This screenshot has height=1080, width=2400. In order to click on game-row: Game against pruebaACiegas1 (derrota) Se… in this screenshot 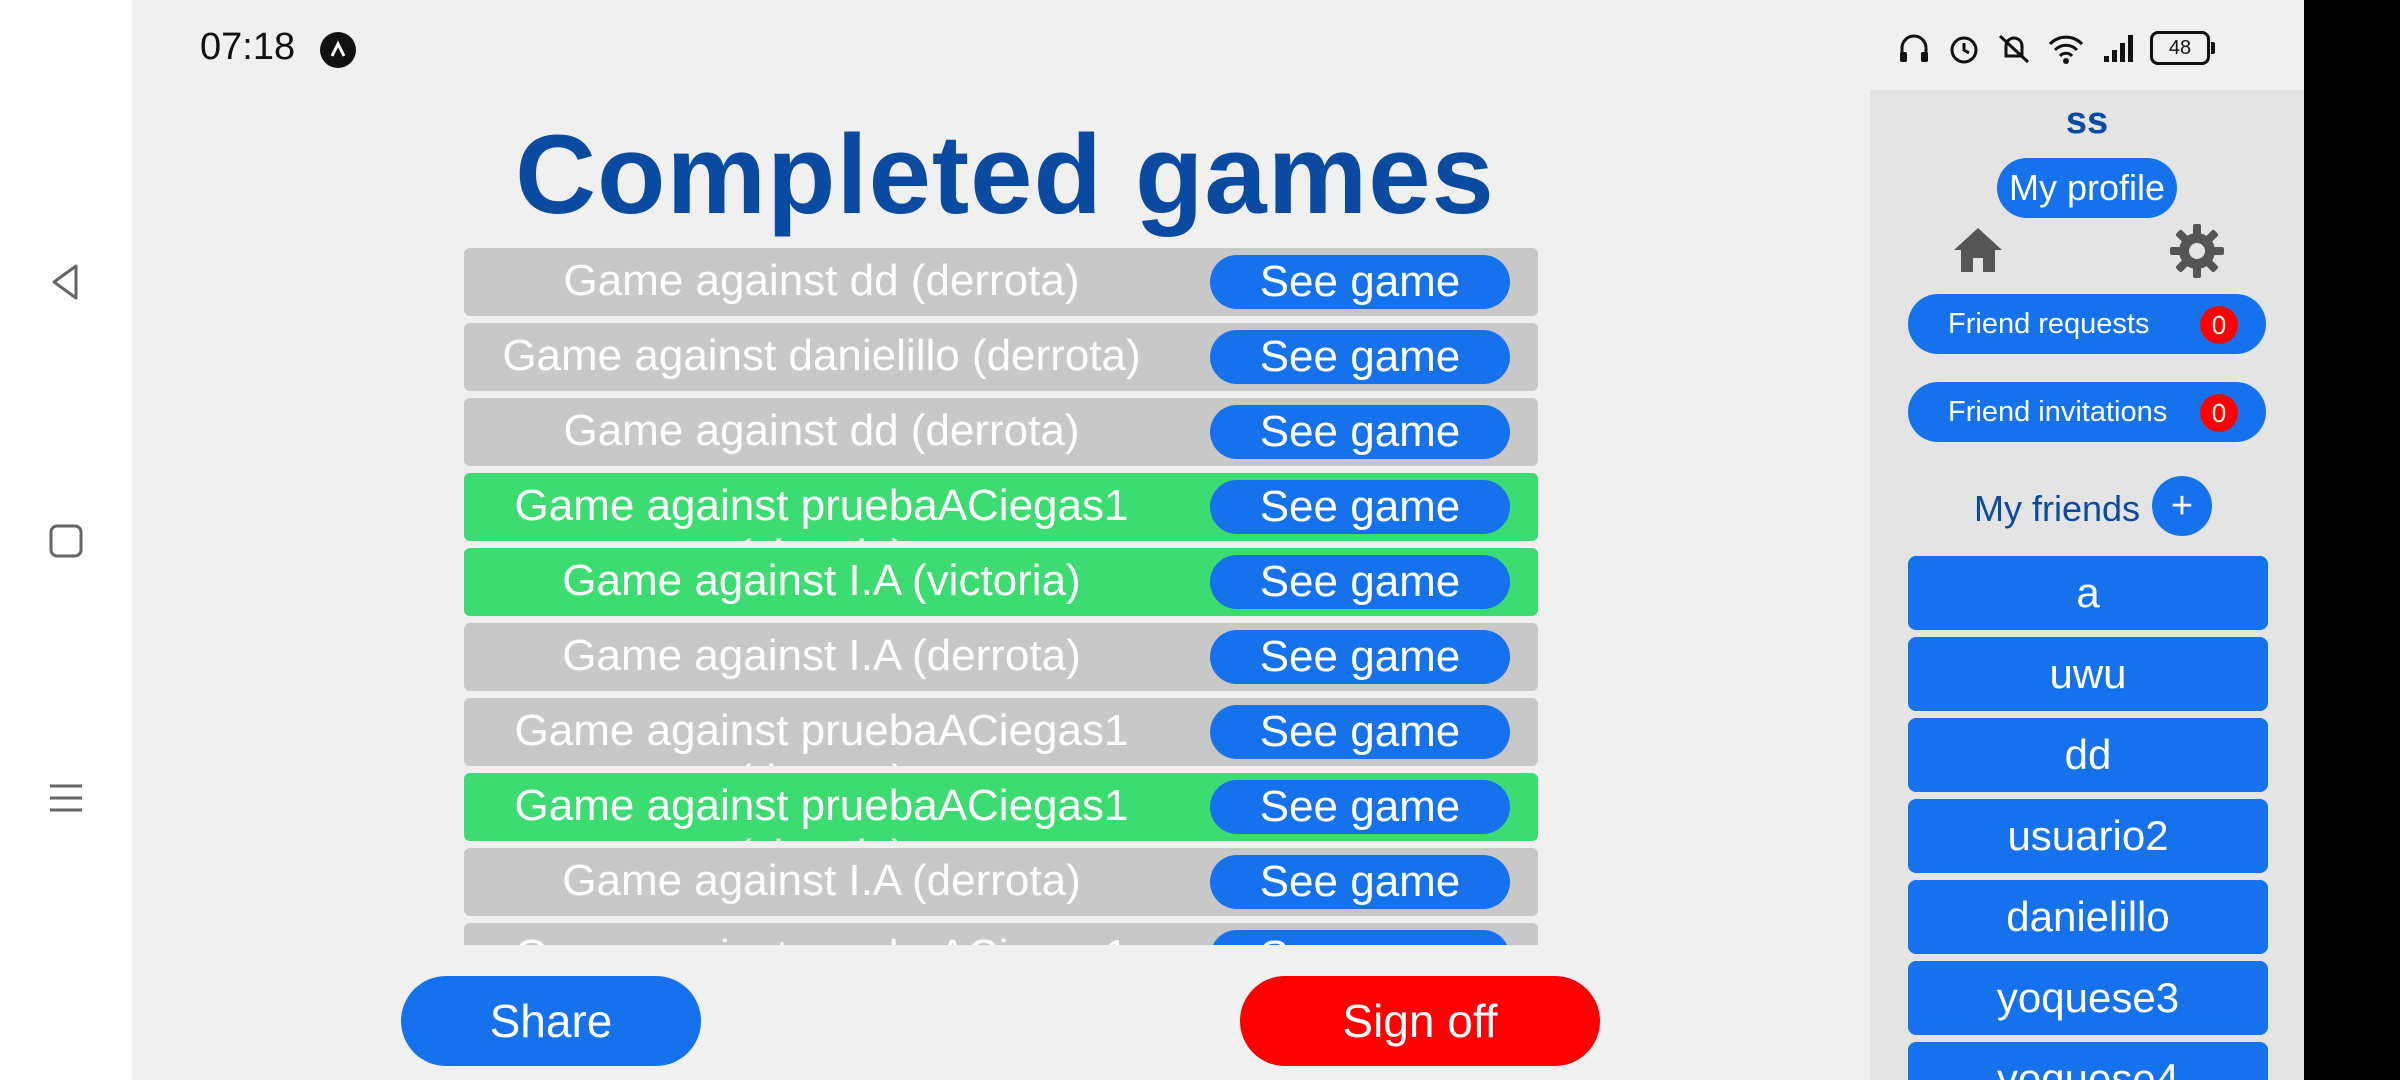, I will do `click(1001, 732)`.